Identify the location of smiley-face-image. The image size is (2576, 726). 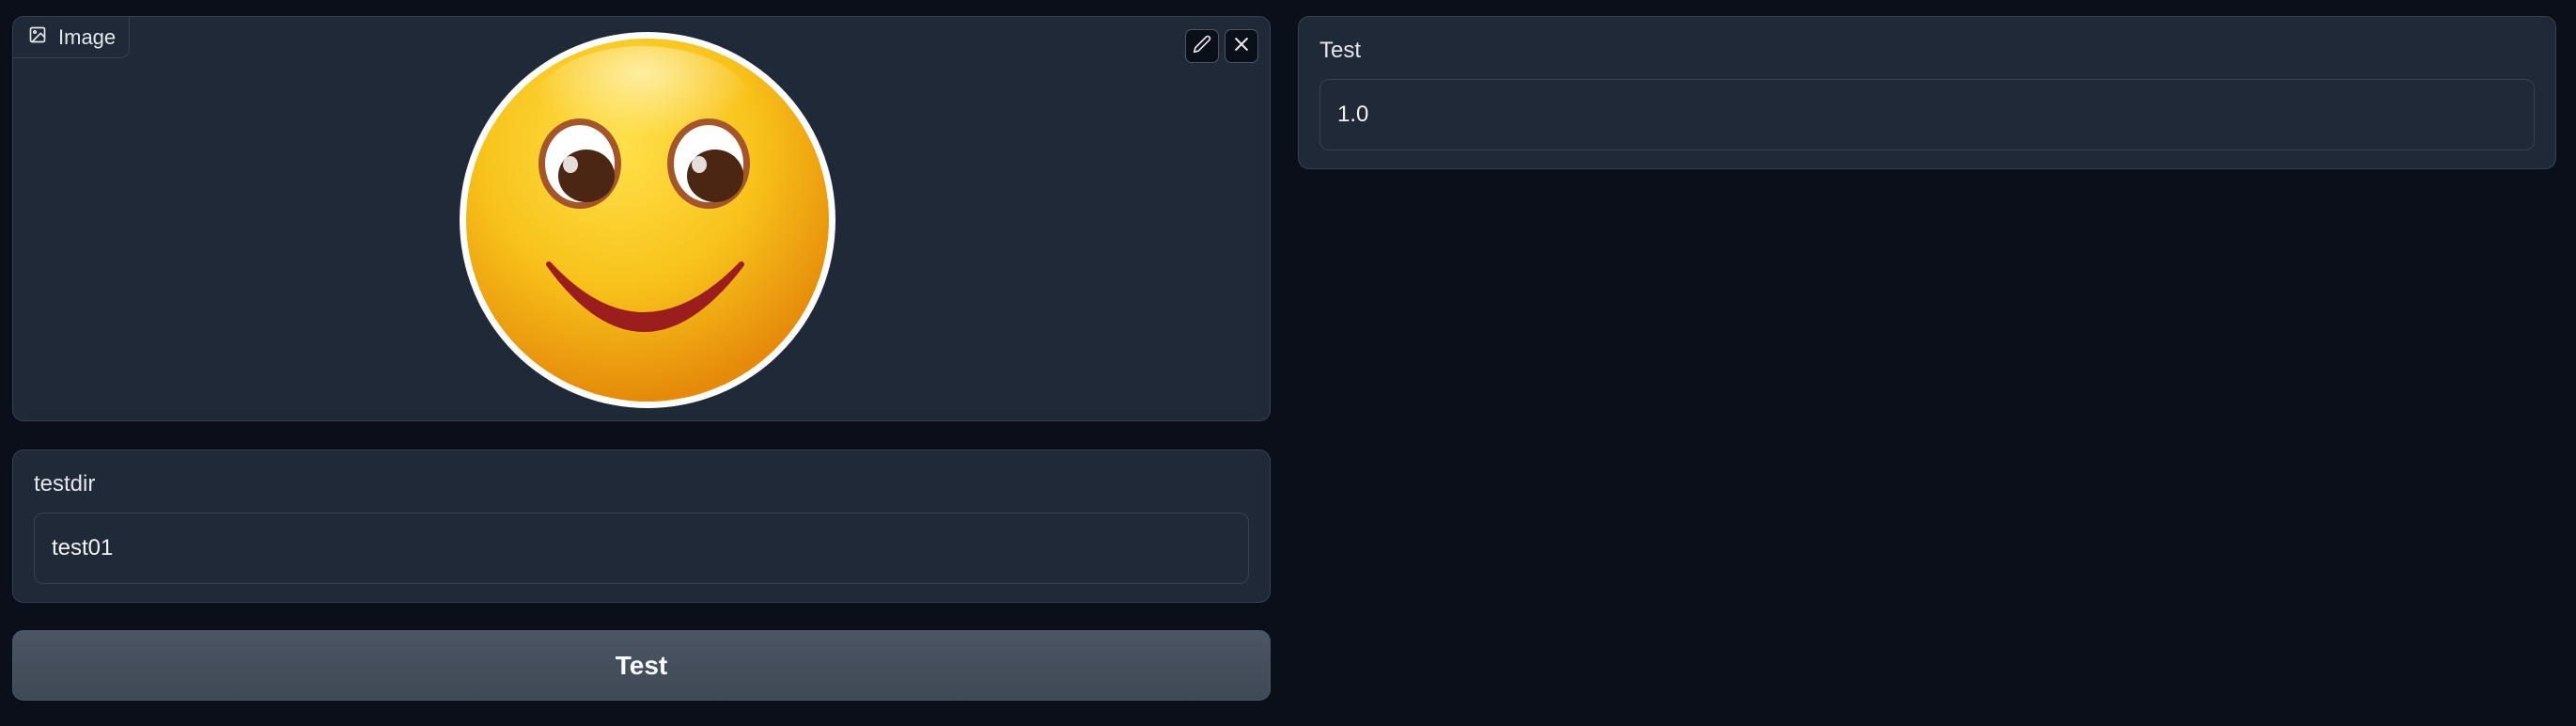
(647, 220).